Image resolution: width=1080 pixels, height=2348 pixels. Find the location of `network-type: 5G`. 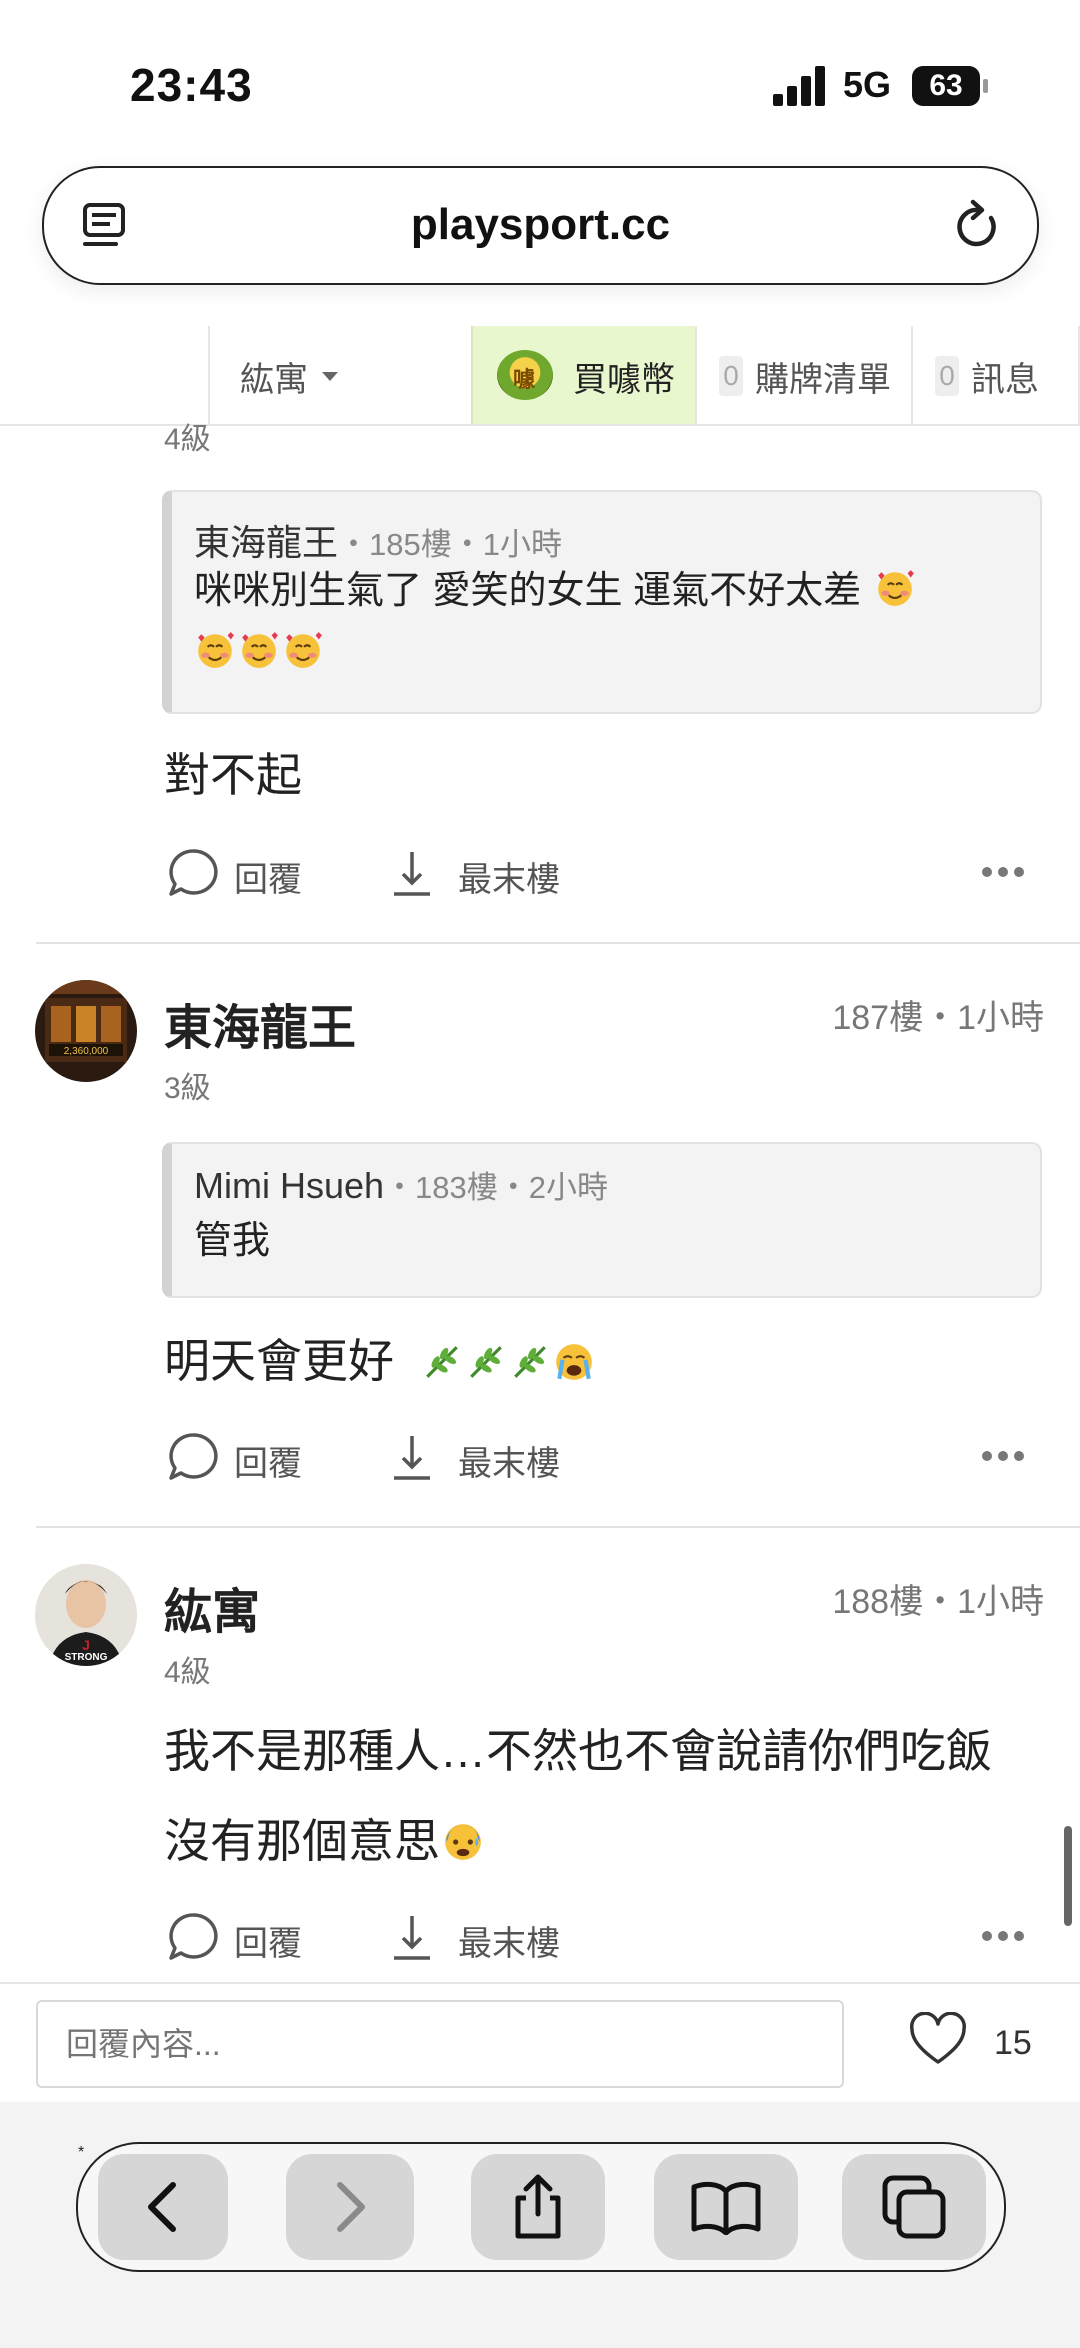

network-type: 5G is located at coordinates (867, 84).